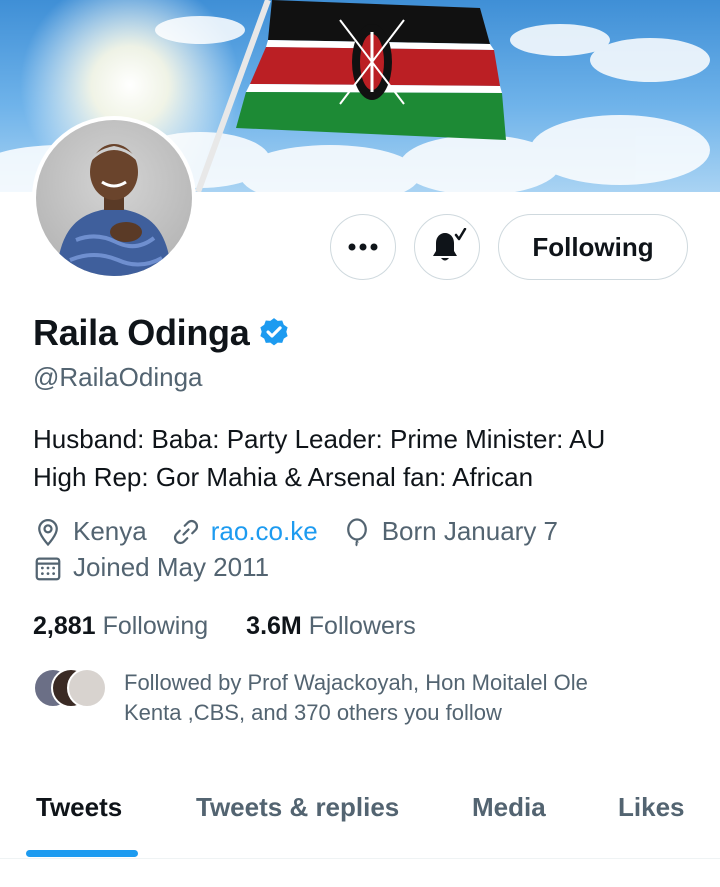 The image size is (720, 887). I want to click on joined-item: Joined May 2011, so click(151, 567).